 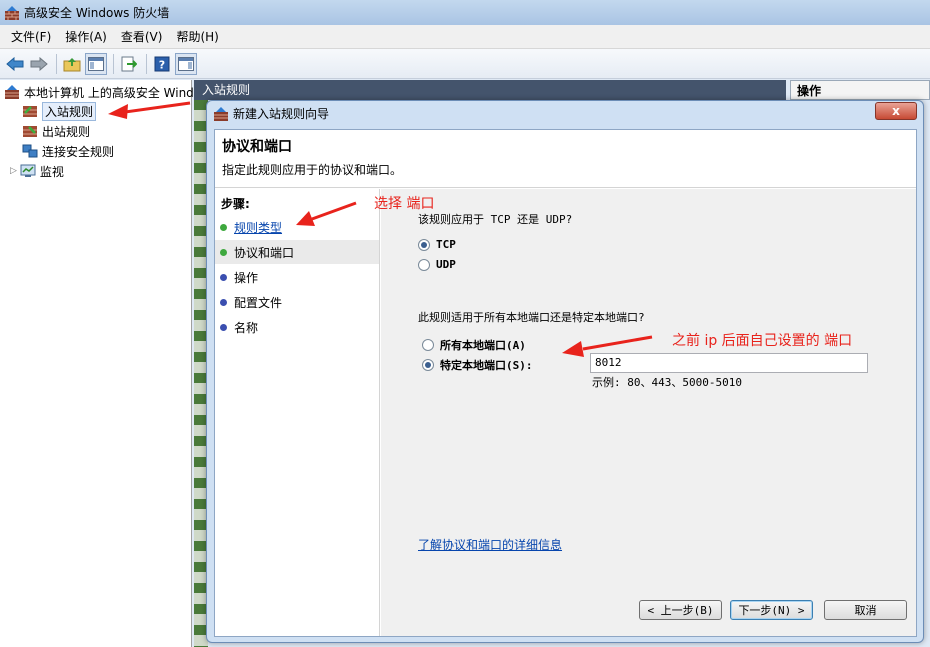 What do you see at coordinates (573, 349) in the screenshot?
I see `annotation-arrow-ports-head` at bounding box center [573, 349].